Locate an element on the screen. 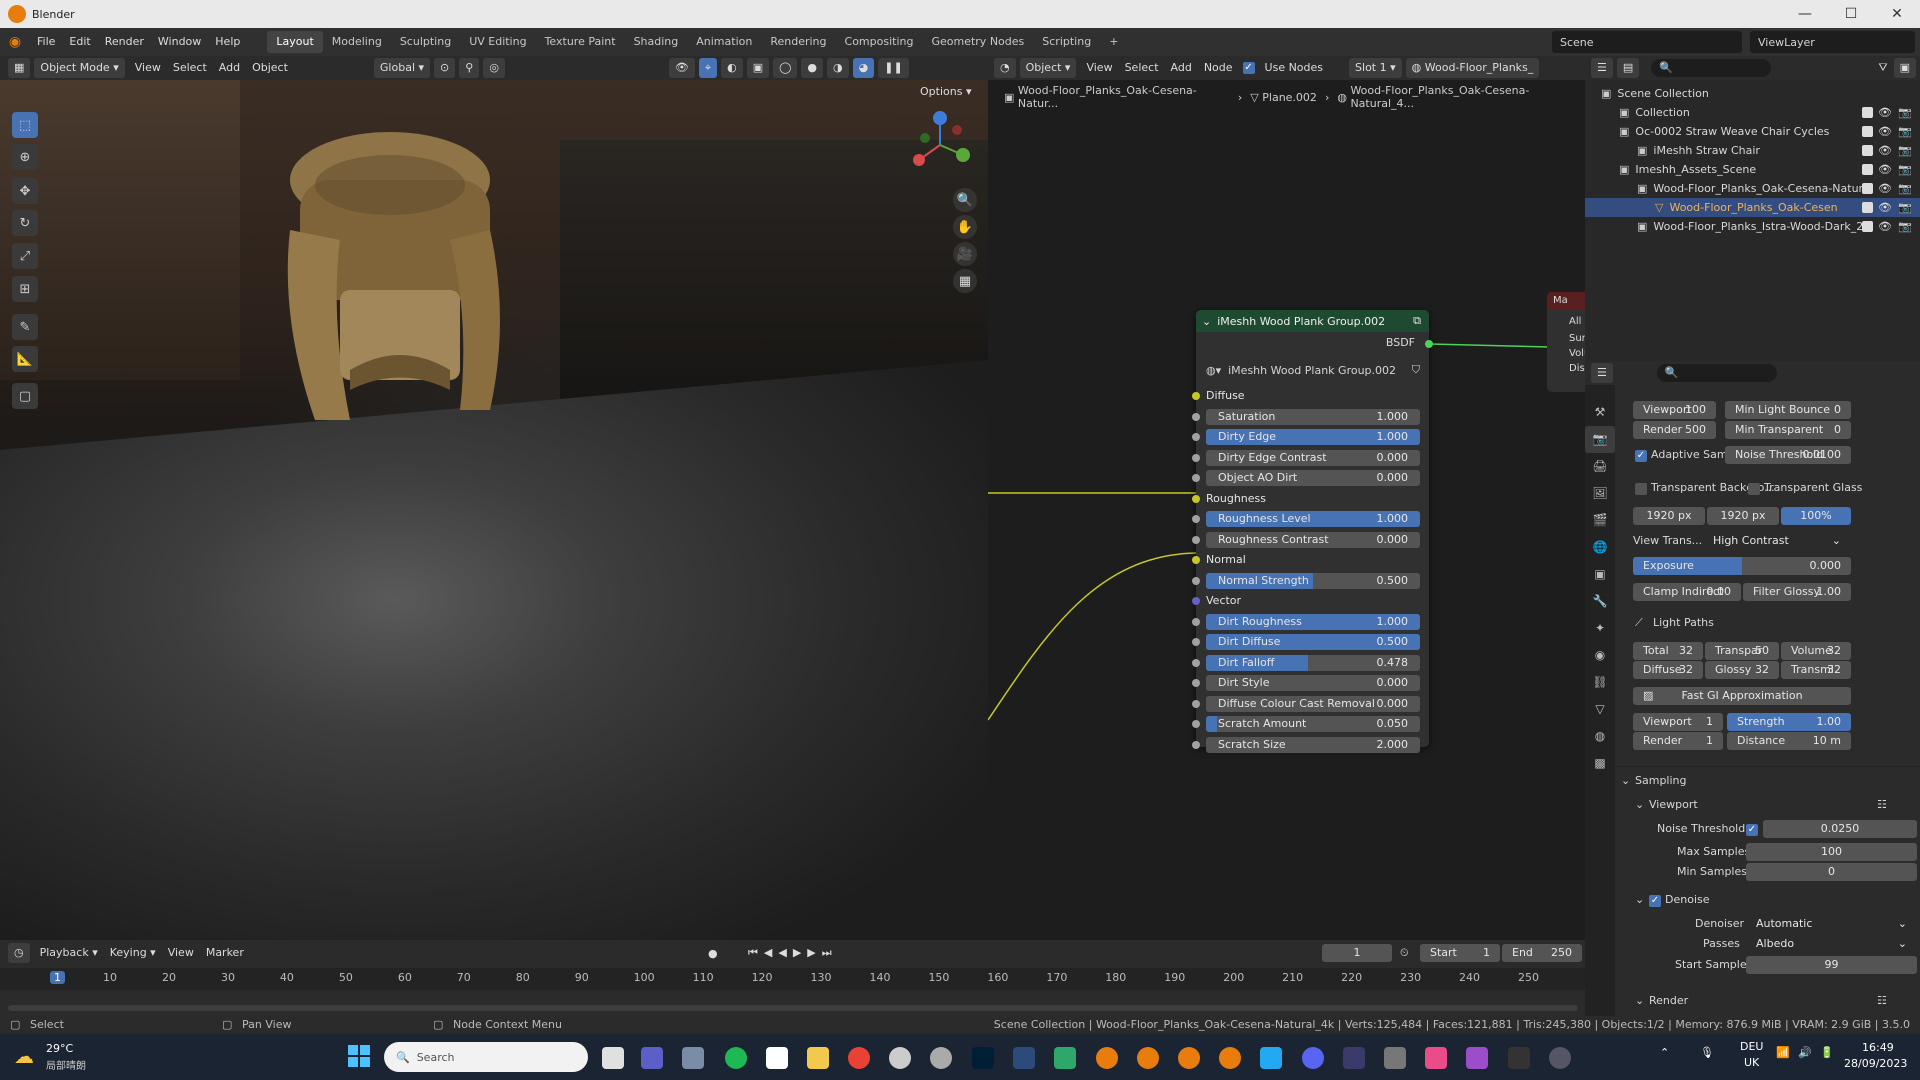  blender-menu-icon: ◉ is located at coordinates (15, 42).